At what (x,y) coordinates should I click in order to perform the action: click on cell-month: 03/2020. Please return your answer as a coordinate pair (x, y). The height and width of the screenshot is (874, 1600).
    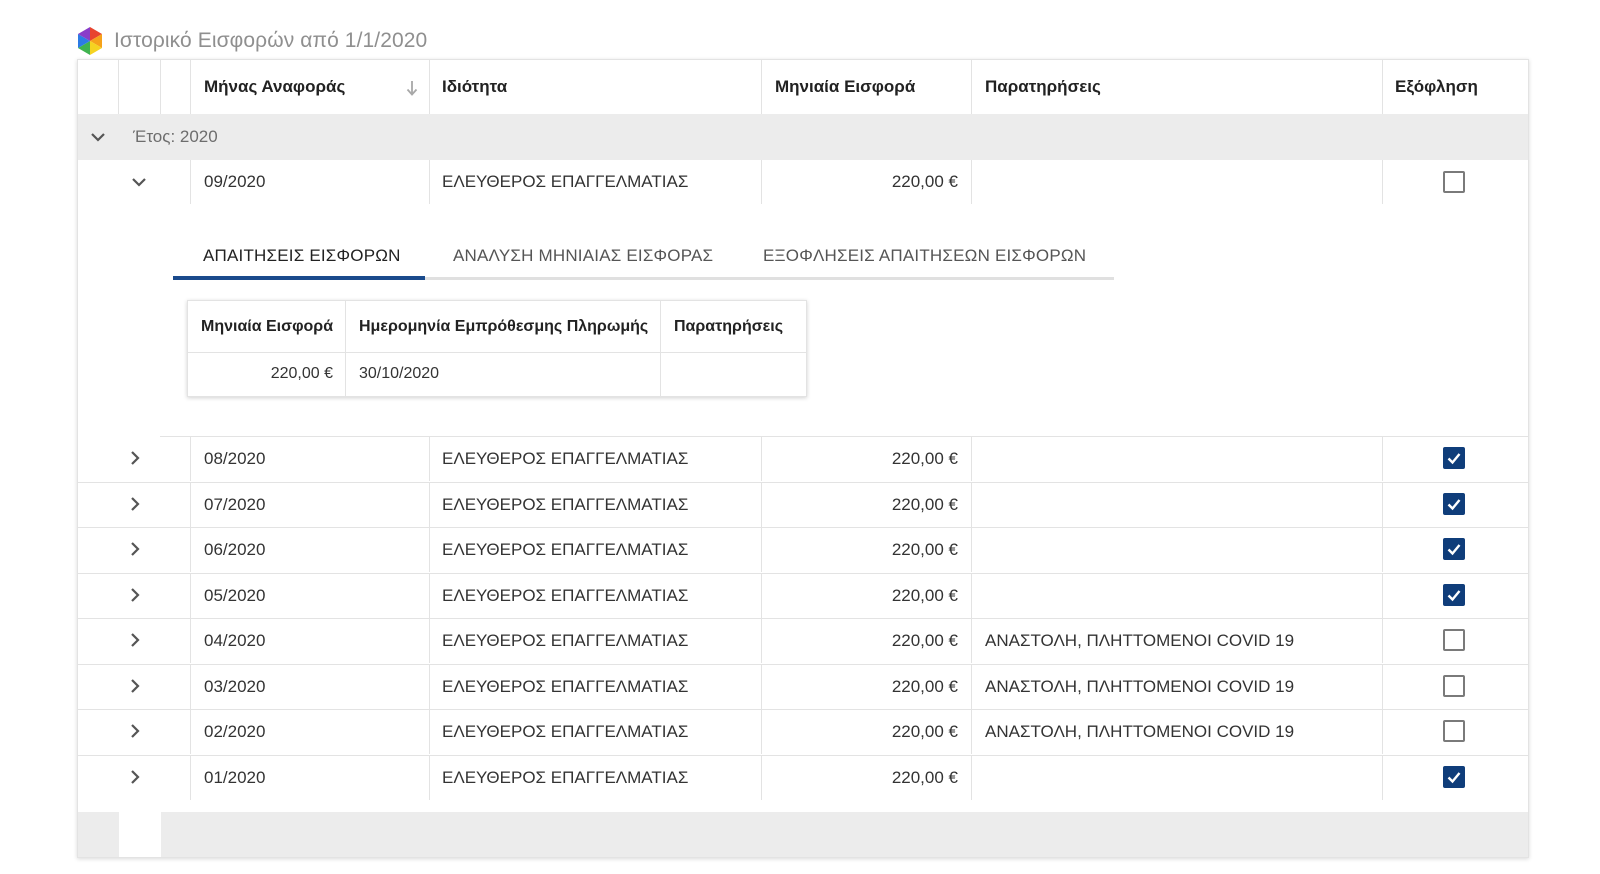
    Looking at the image, I should click on (235, 686).